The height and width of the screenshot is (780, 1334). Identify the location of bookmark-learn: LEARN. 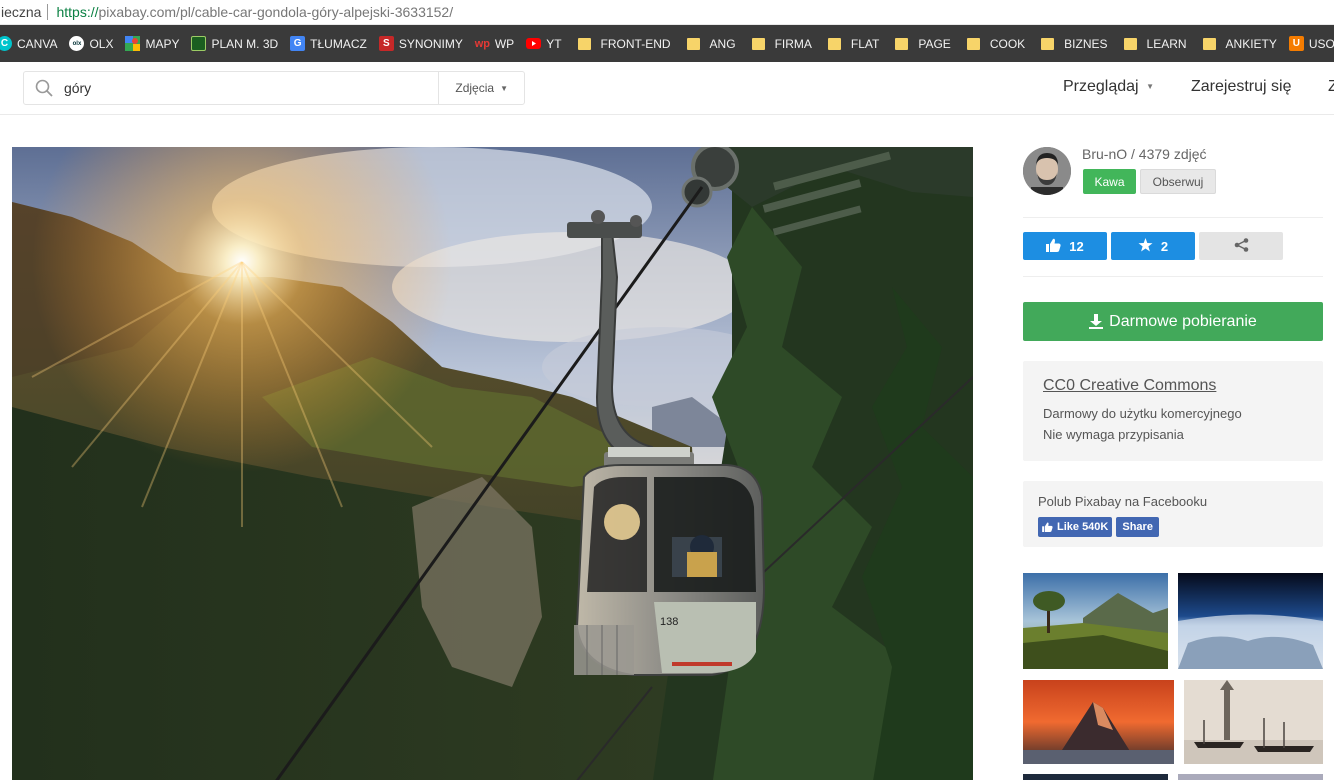
(1153, 44).